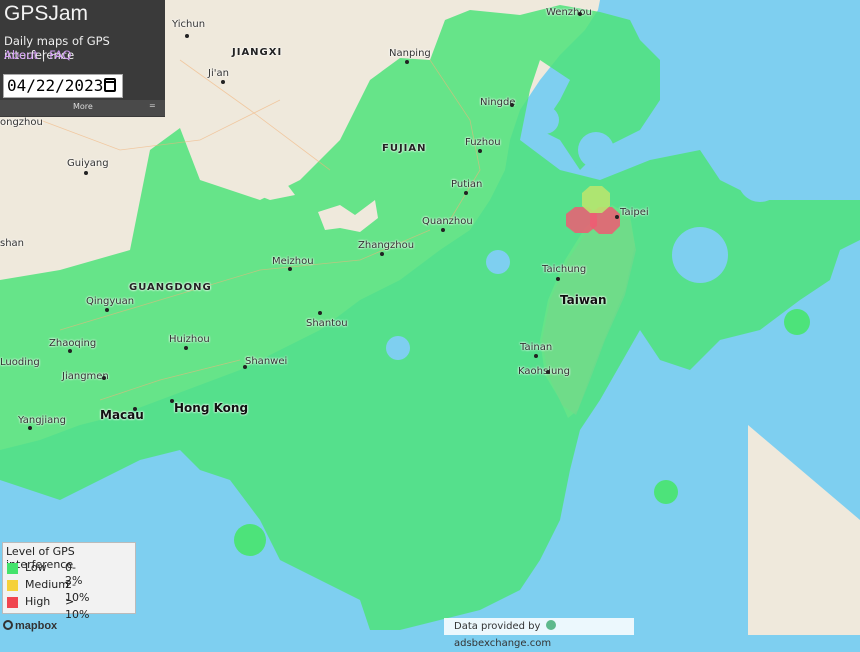 This screenshot has width=860, height=652. I want to click on adsbexchange-icon, so click(550, 625).